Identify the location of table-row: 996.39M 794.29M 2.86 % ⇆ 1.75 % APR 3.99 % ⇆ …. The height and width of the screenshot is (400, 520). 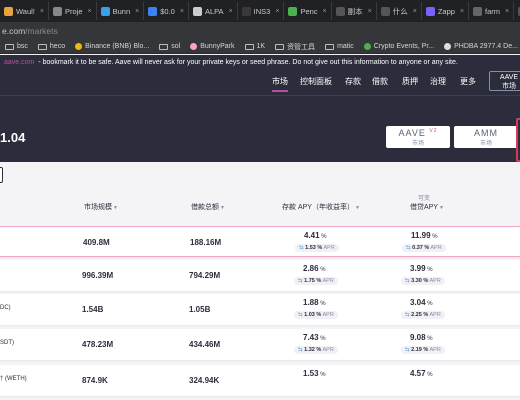
(260, 275).